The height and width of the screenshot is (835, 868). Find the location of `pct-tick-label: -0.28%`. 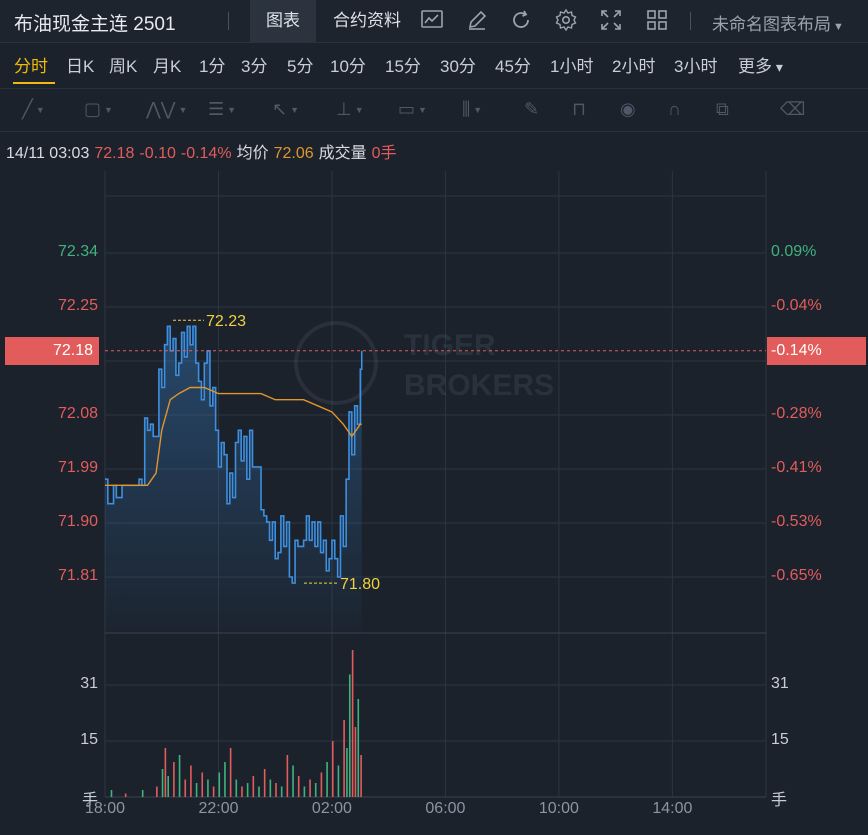

pct-tick-label: -0.28% is located at coordinates (796, 413).